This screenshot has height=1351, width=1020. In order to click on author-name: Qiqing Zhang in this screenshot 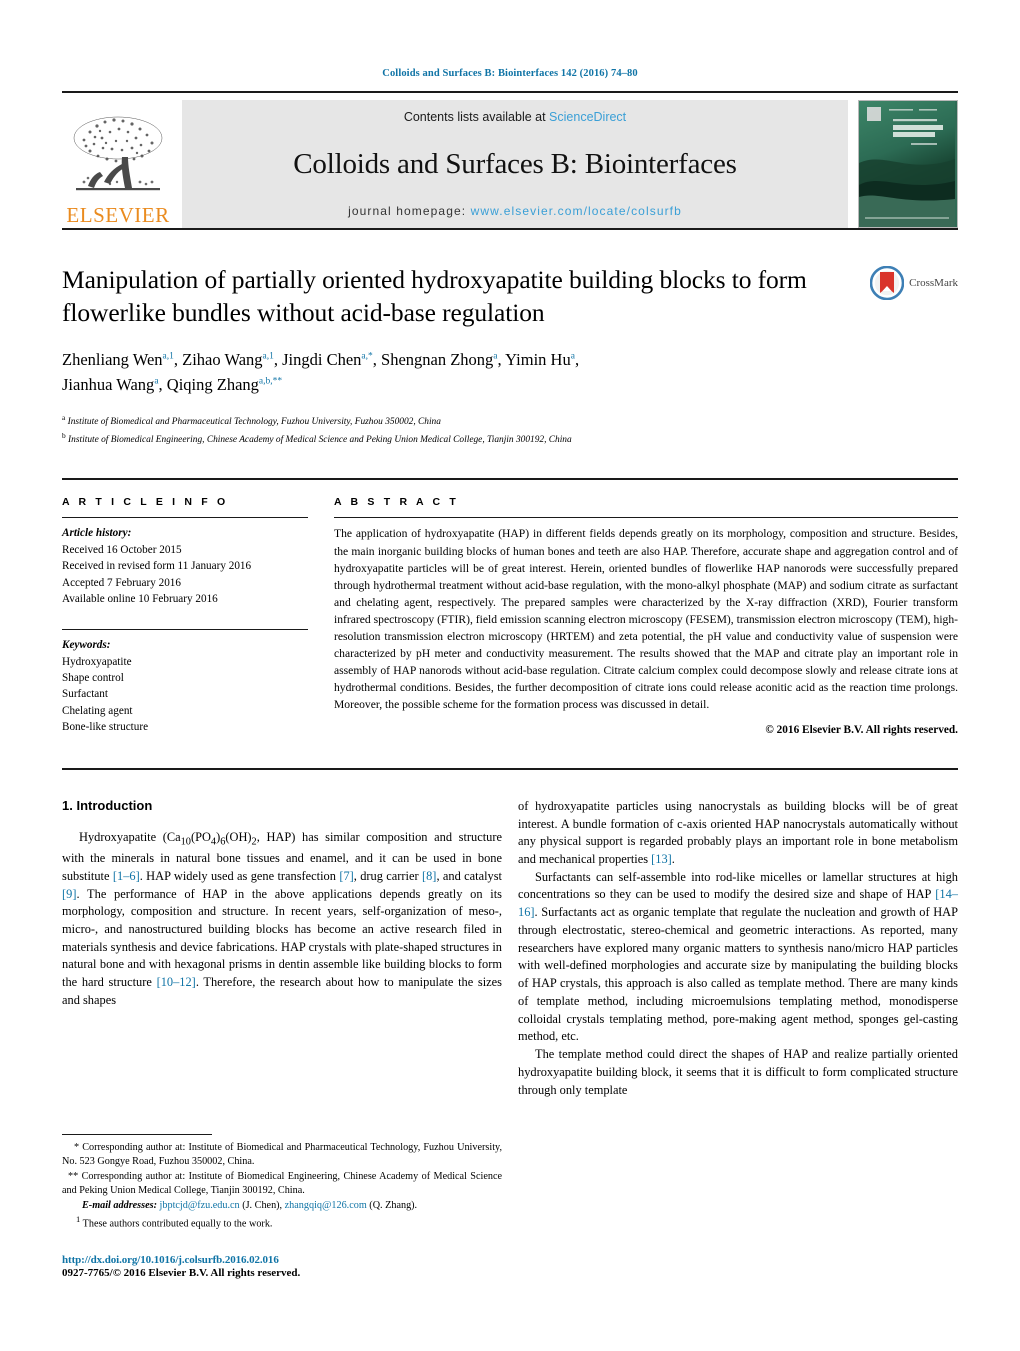, I will do `click(212, 384)`.